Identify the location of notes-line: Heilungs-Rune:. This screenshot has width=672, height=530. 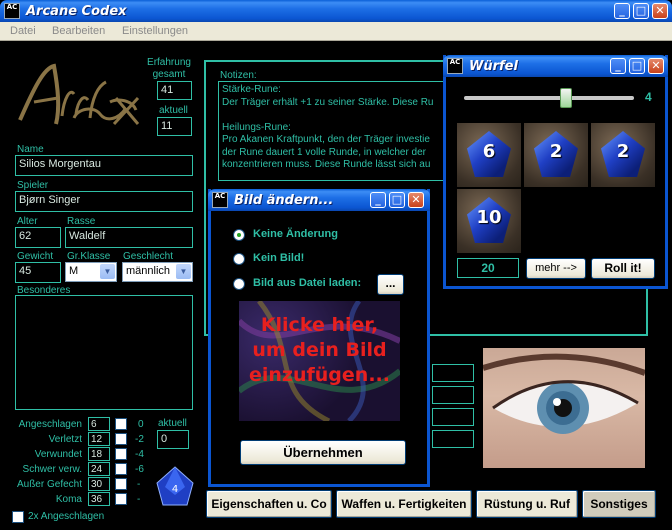
(256, 127).